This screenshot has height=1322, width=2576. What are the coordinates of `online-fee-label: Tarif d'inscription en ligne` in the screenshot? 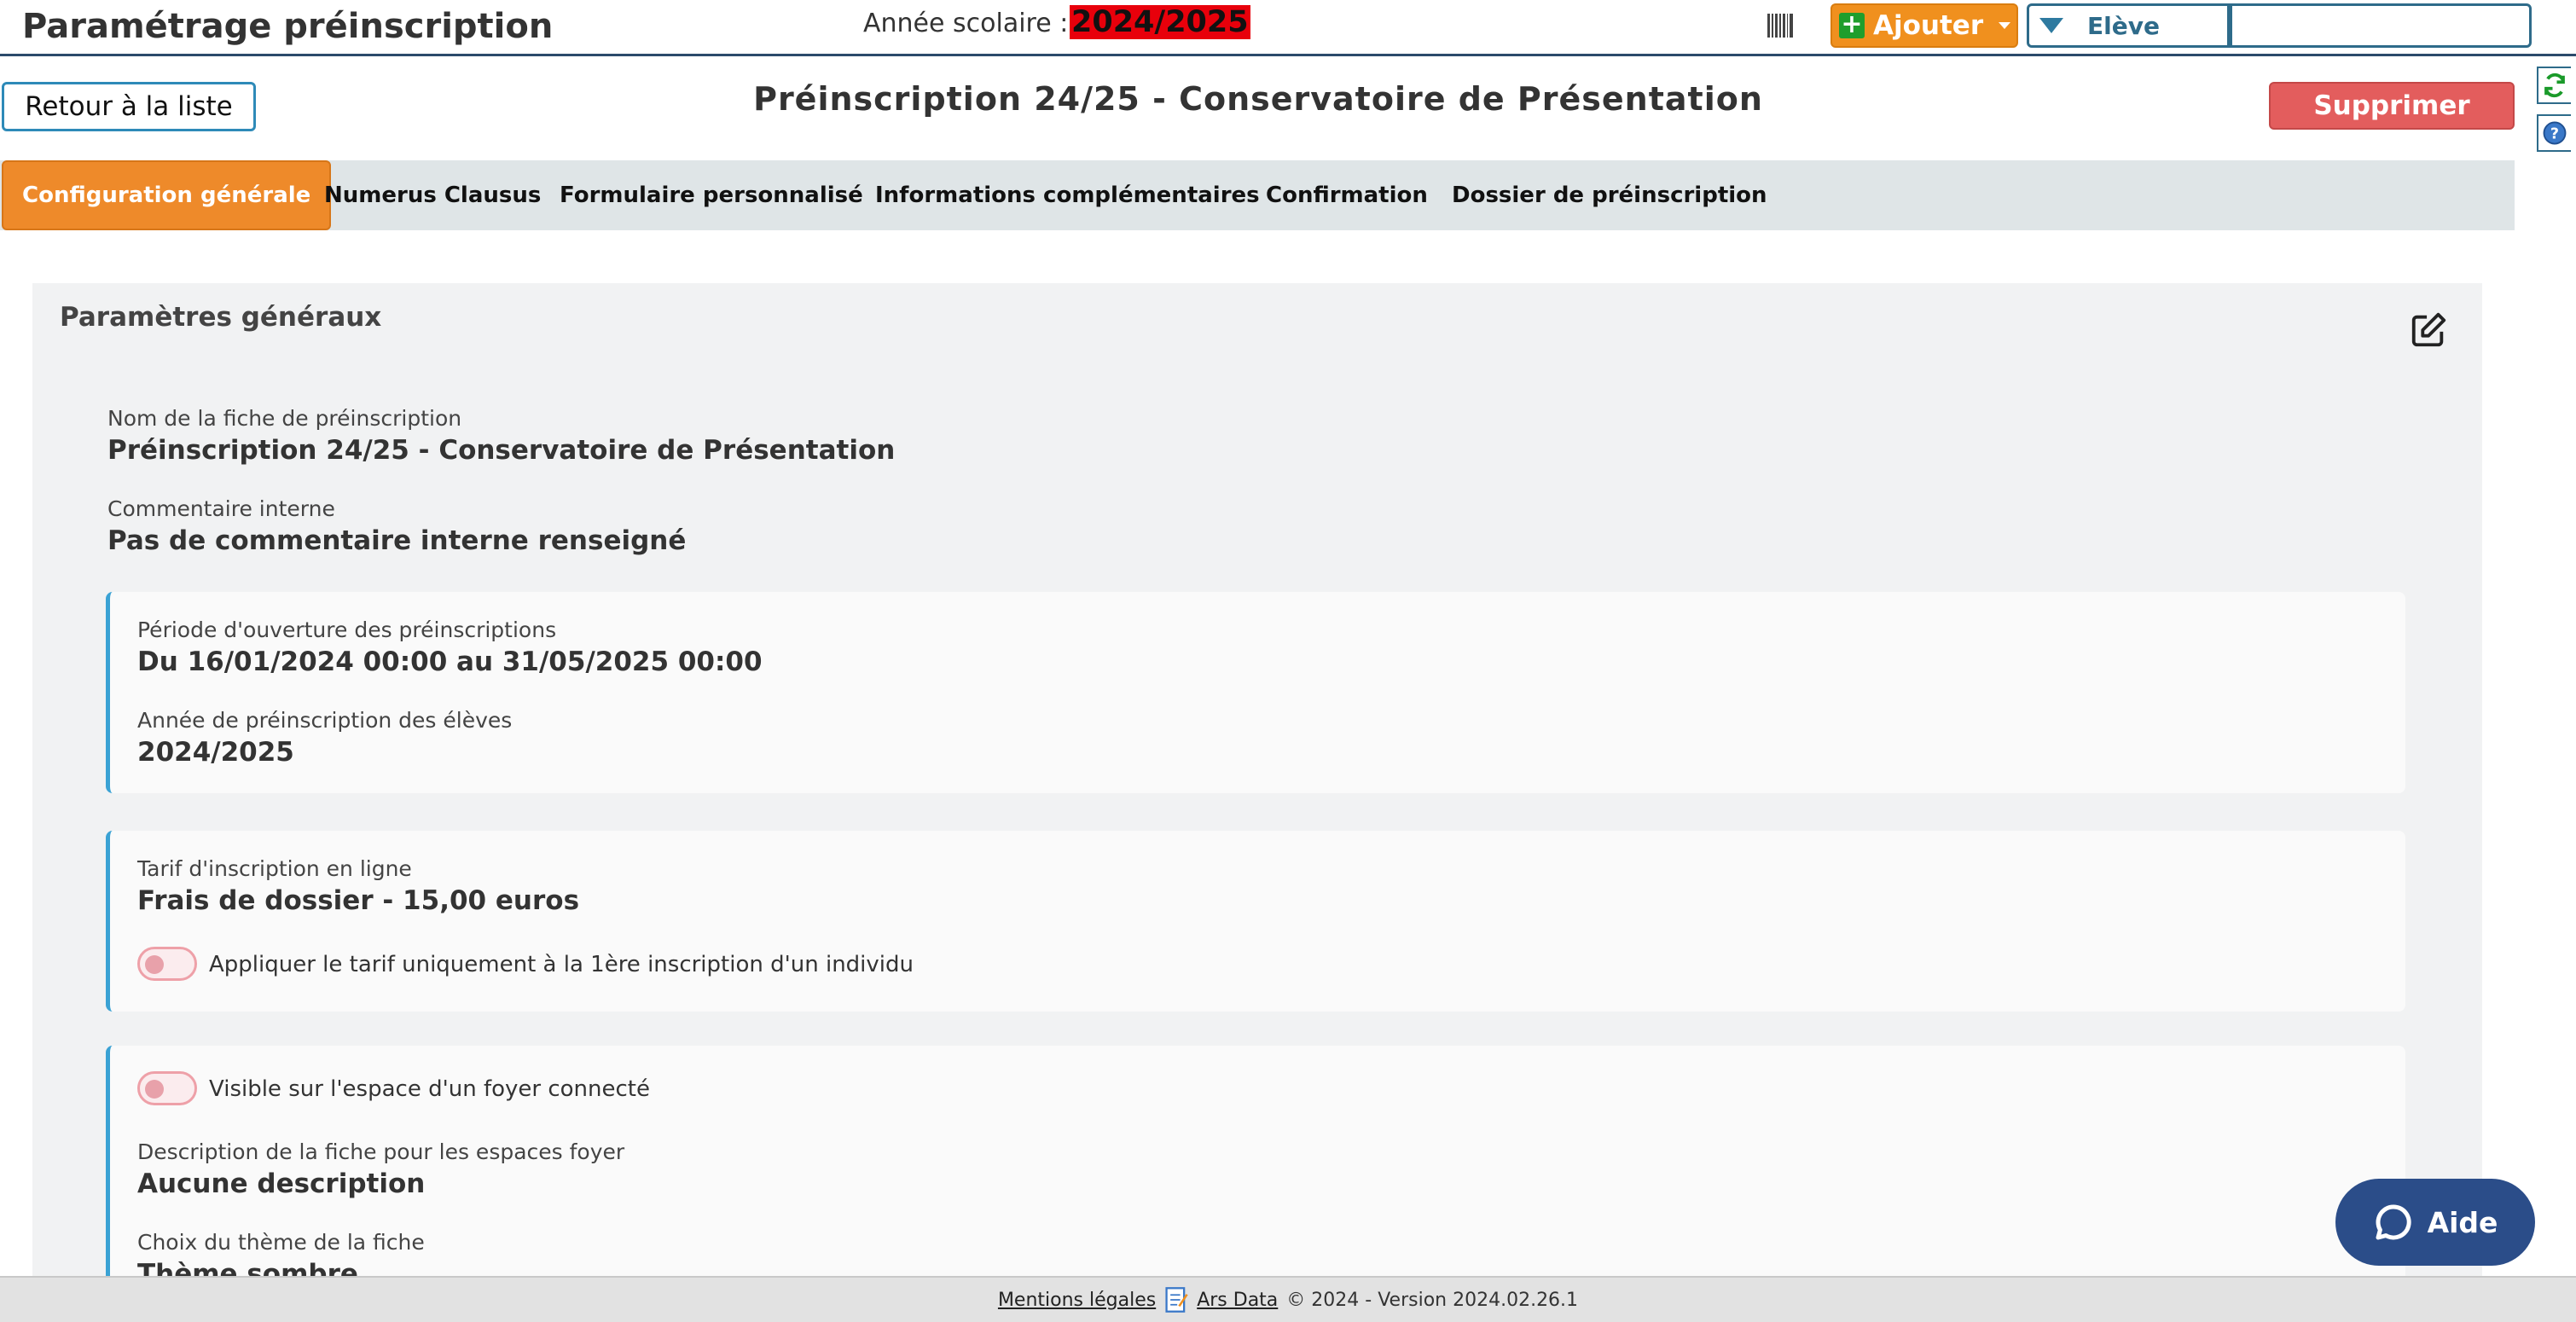 It's located at (274, 868).